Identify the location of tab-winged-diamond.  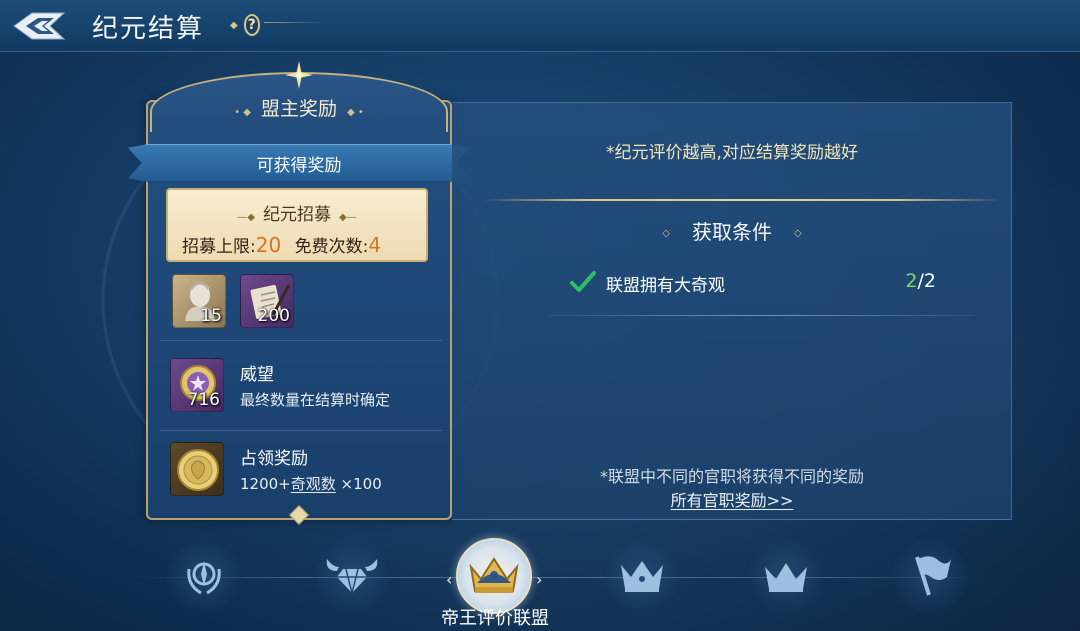
(352, 576).